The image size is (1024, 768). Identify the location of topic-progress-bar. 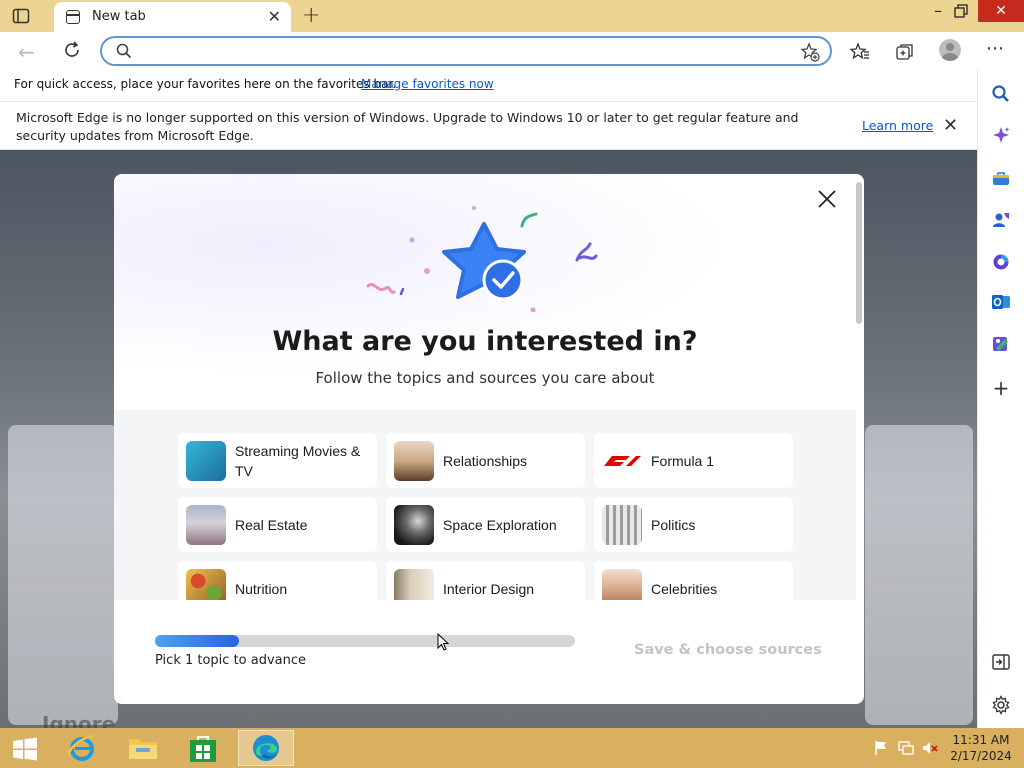
(365, 641).